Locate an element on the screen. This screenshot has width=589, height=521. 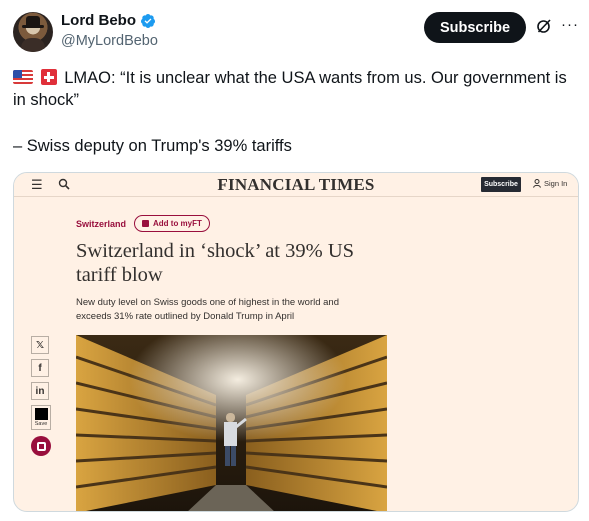
ft-save-label: Save is located at coordinates (41, 424).